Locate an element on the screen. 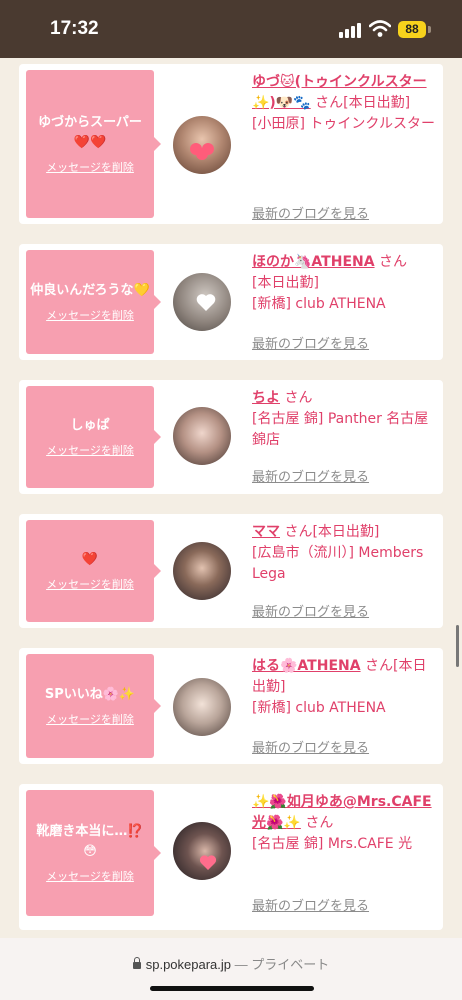 Image resolution: width=462 pixels, height=1000 pixels. message-text: SPいいね🌸✨ is located at coordinates (90, 694).